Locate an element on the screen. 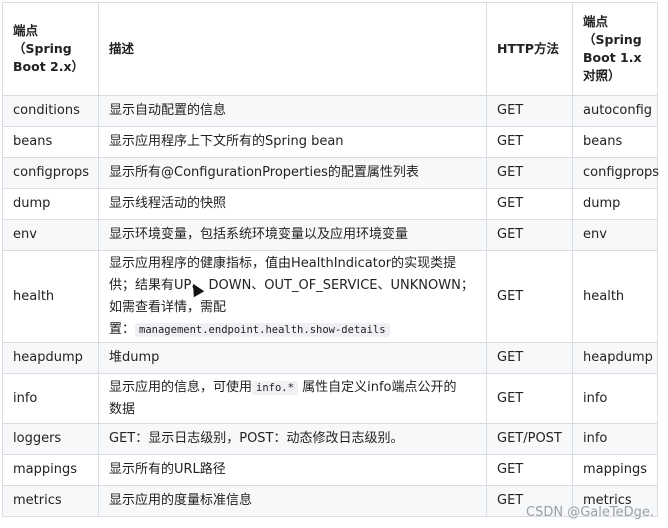 This screenshot has width=668, height=528. description-text: 属性自定义info端点公开的 is located at coordinates (379, 387).